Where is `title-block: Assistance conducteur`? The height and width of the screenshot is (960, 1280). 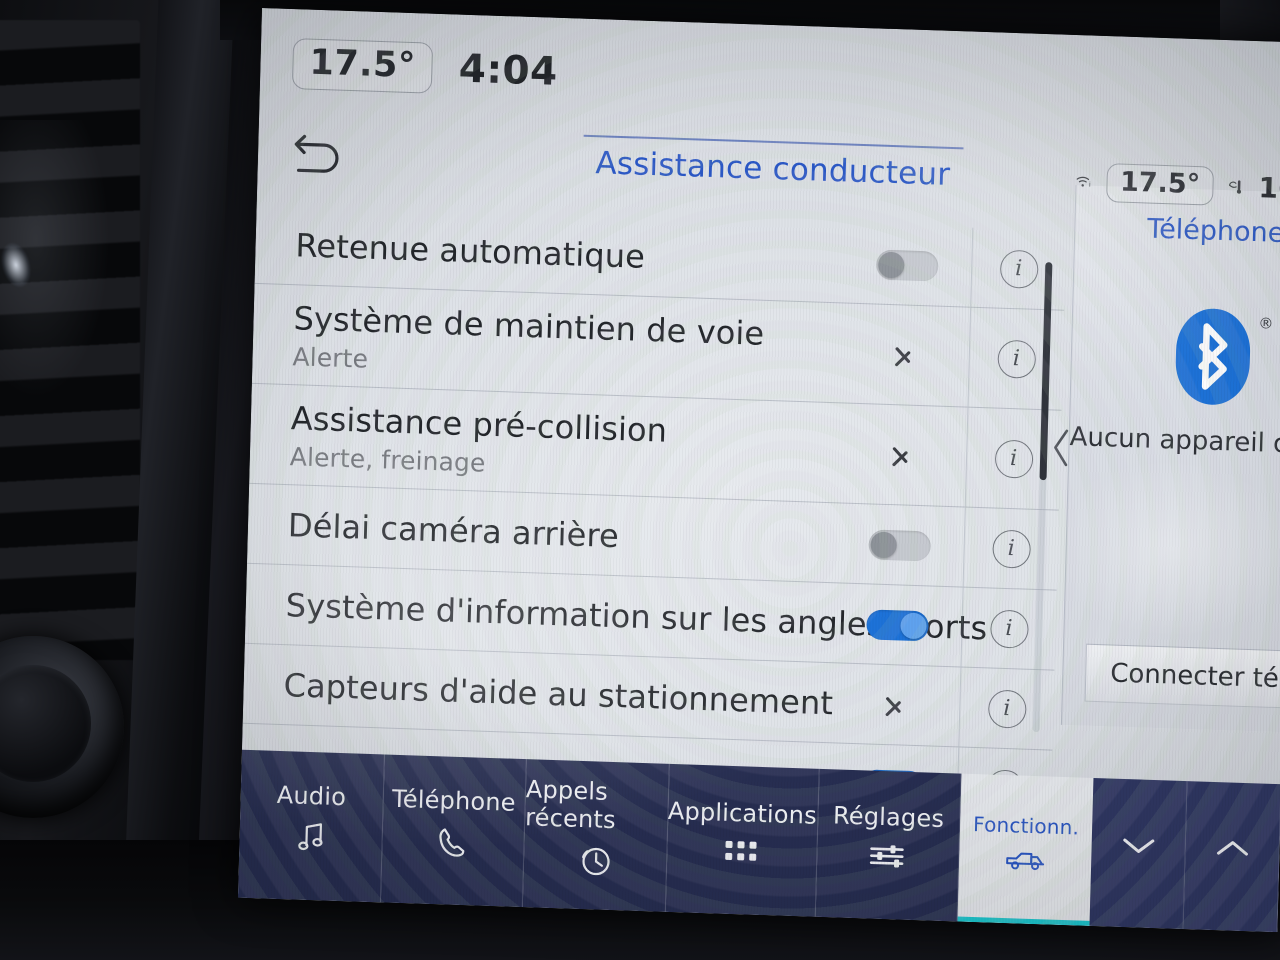
title-block: Assistance conducteur is located at coordinates (772, 164).